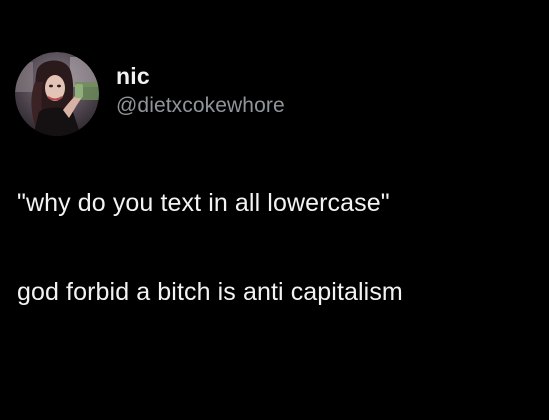  I want to click on tweet-header: nic @dietxcokewhore, so click(150, 94).